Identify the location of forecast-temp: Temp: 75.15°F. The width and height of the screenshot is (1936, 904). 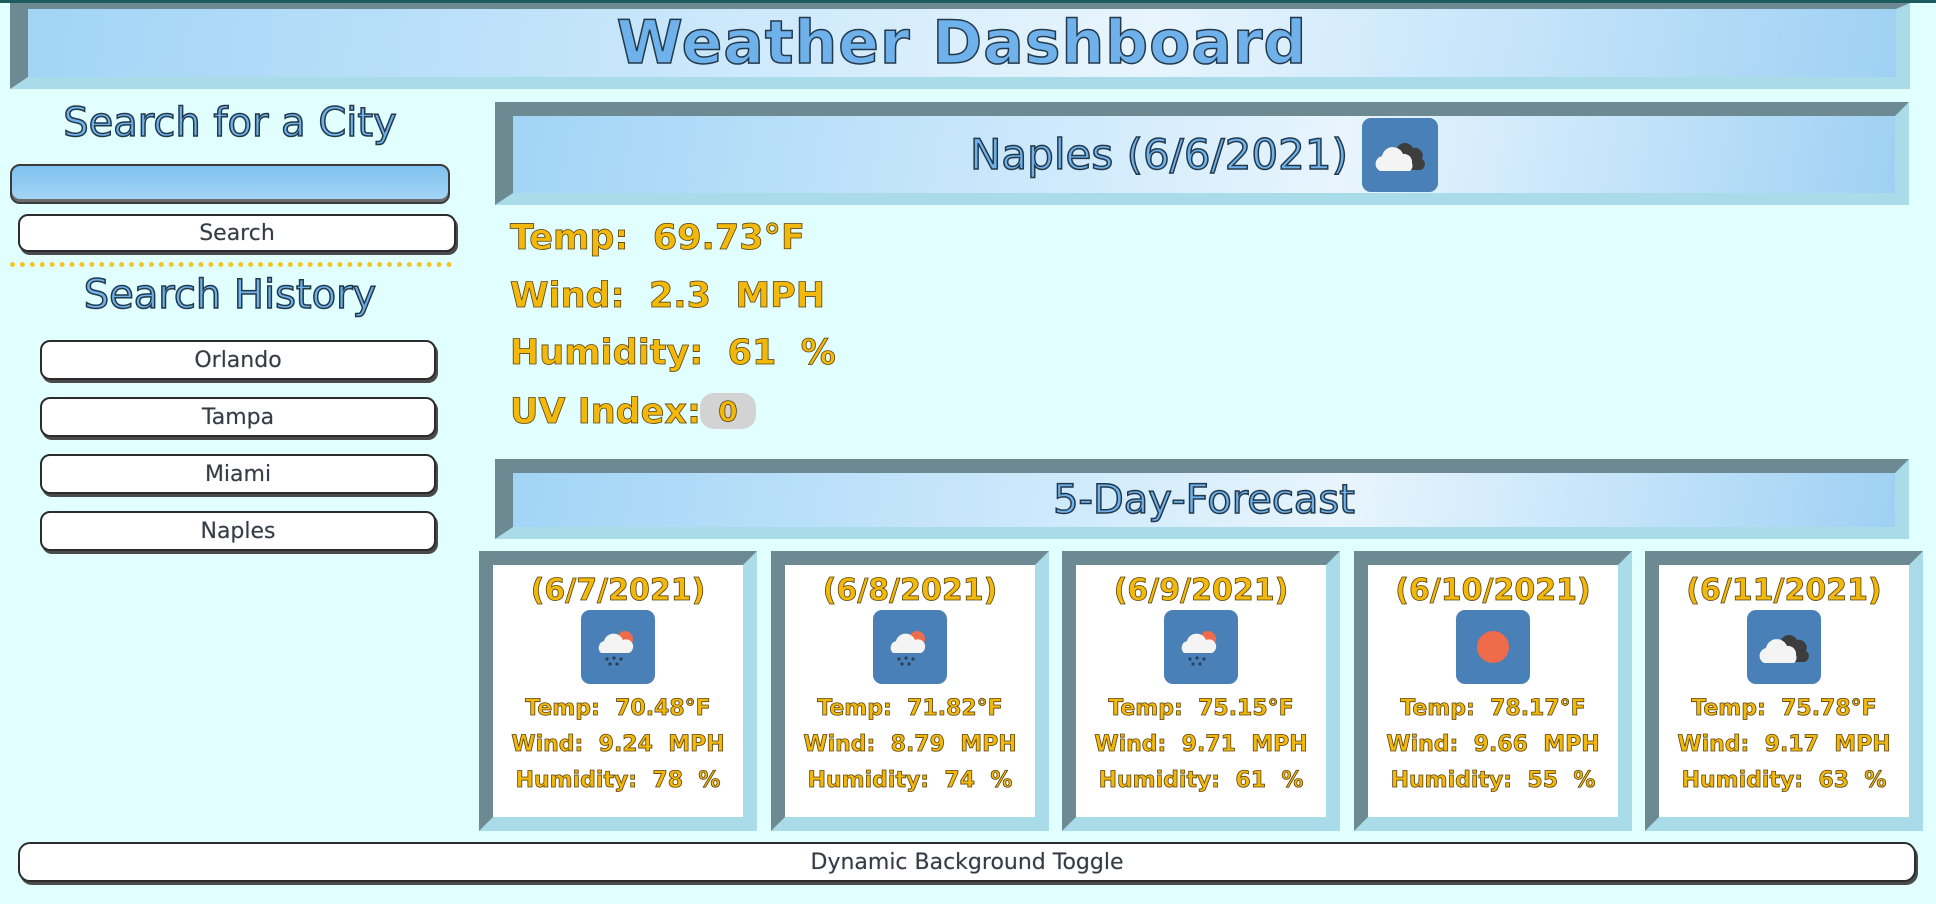
(1201, 709).